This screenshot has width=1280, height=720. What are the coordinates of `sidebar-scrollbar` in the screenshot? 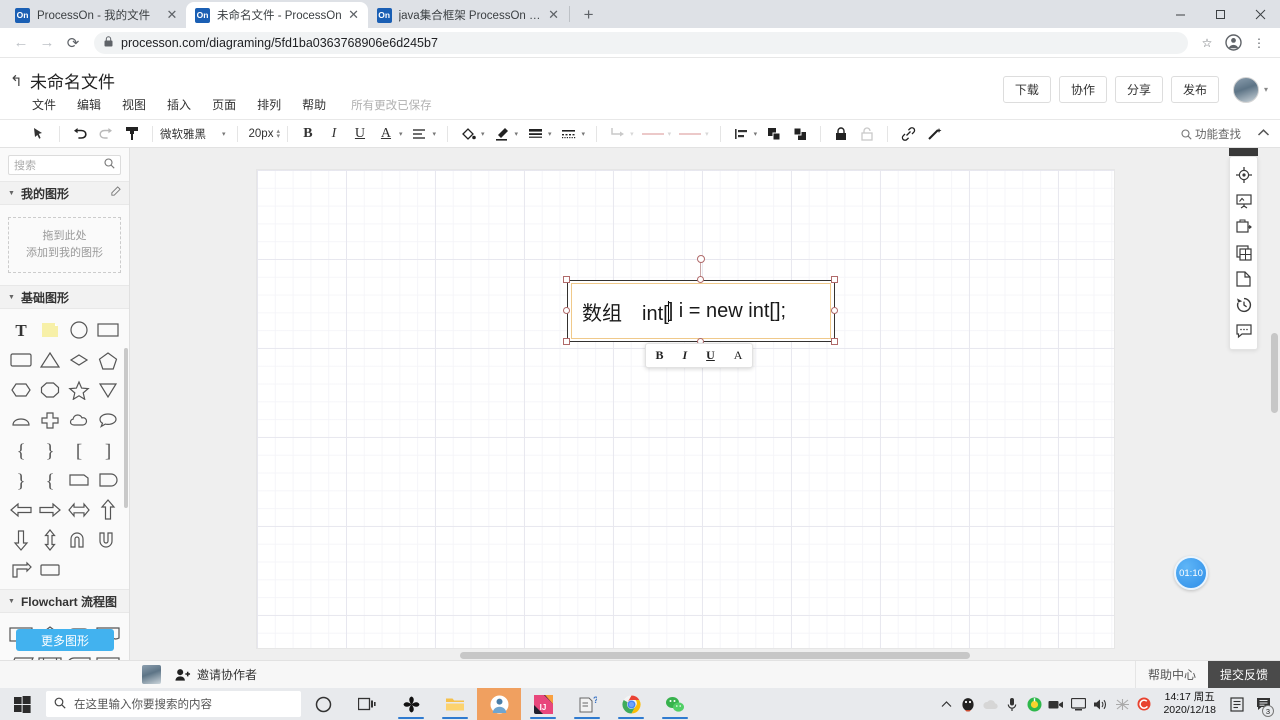 It's located at (126, 428).